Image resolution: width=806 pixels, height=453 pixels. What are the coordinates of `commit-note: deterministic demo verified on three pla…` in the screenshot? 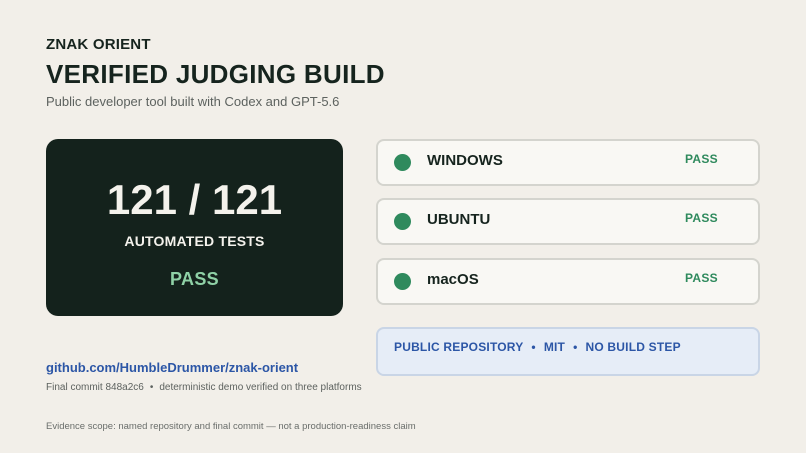 It's located at (260, 387).